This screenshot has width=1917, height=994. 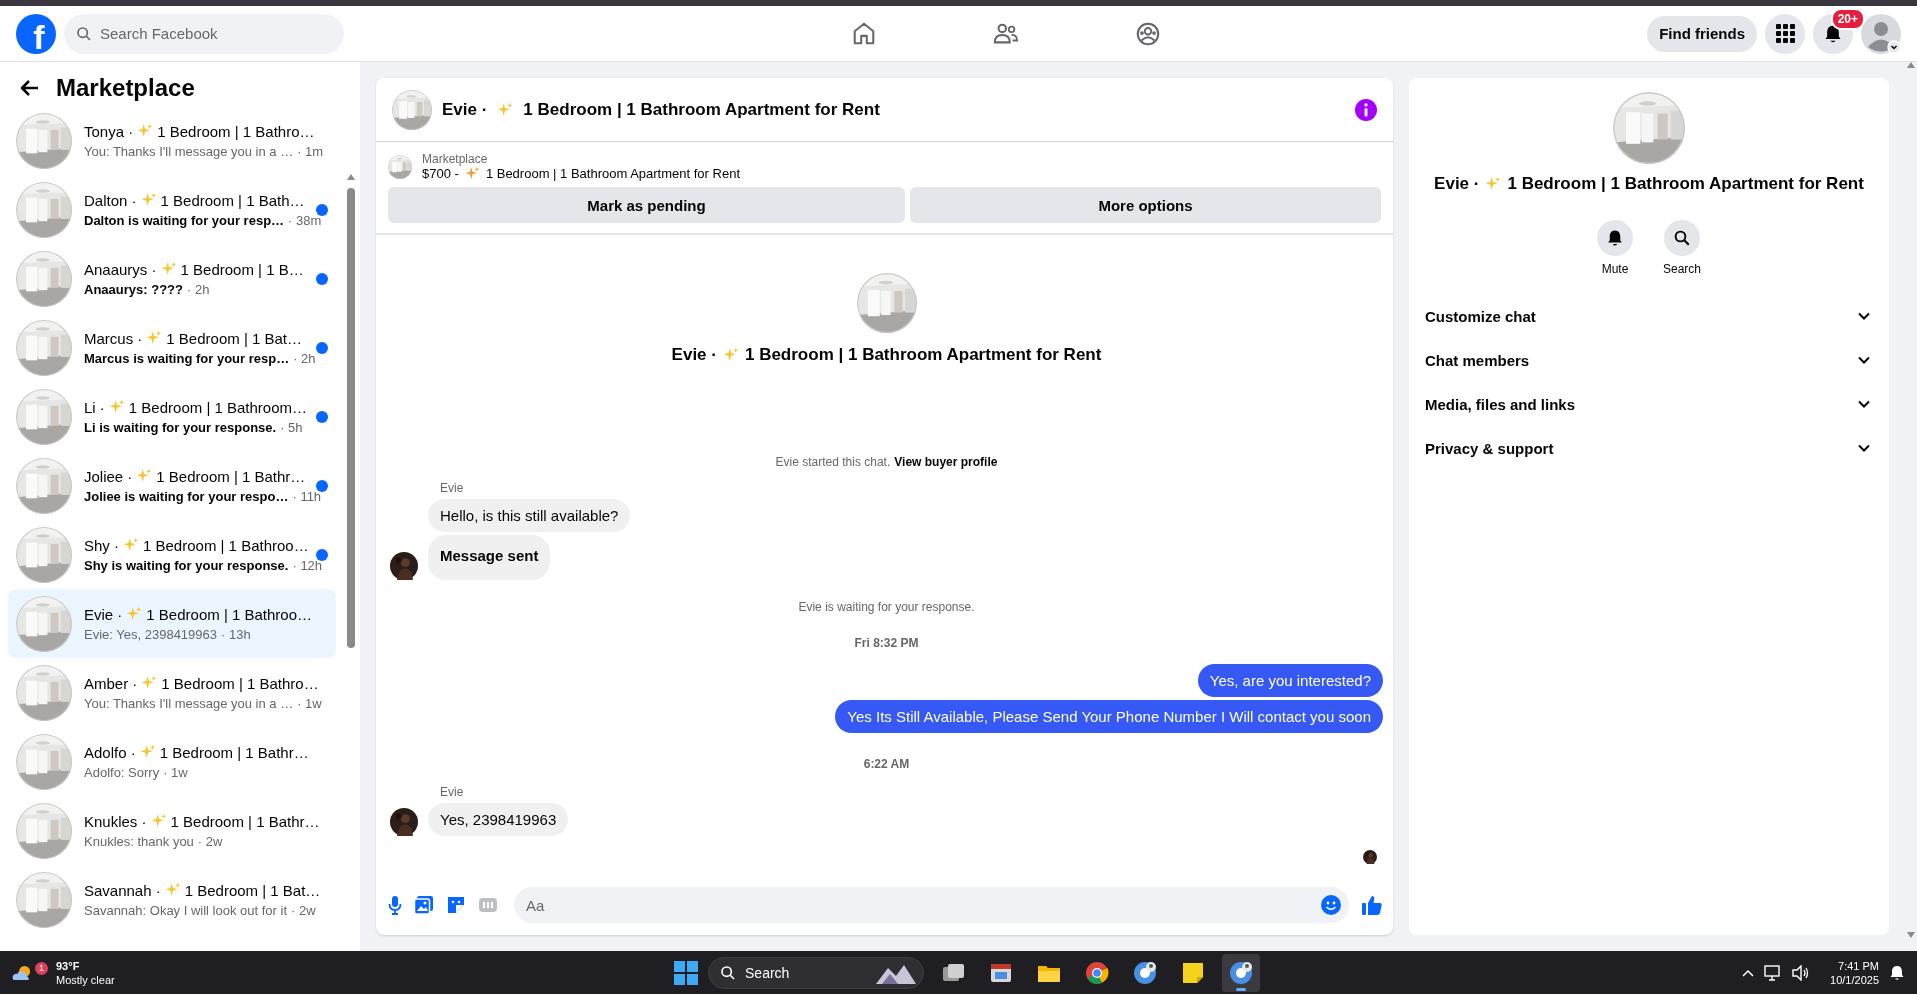 I want to click on conversation-item: Shy · 1 Bedroom | 1 Bathroo… Shy is waiting for your response. · 12h, so click(x=172, y=554).